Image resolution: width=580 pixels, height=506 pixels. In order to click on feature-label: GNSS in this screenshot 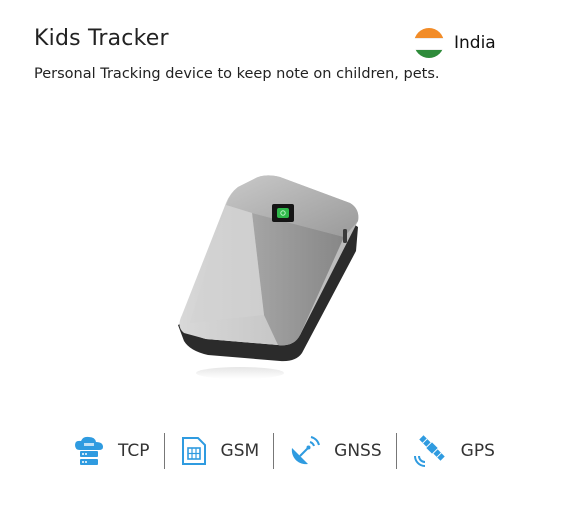, I will do `click(358, 451)`.